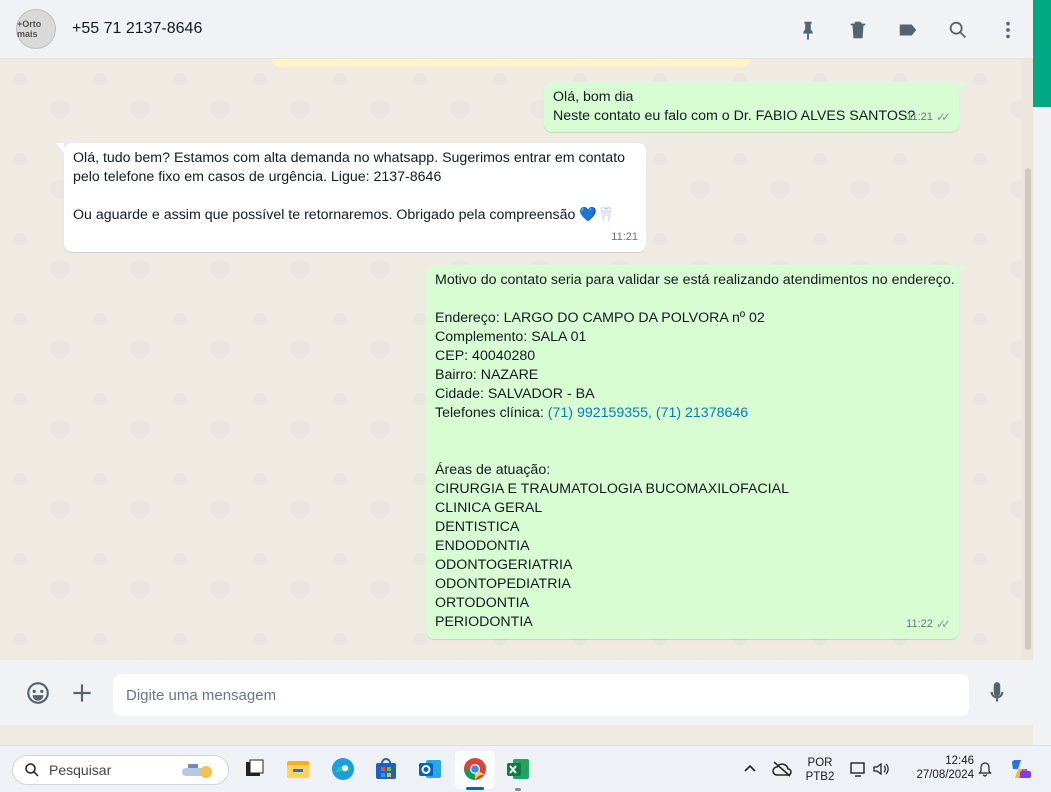  Describe the element at coordinates (997, 693) in the screenshot. I see `mic-icon` at that location.